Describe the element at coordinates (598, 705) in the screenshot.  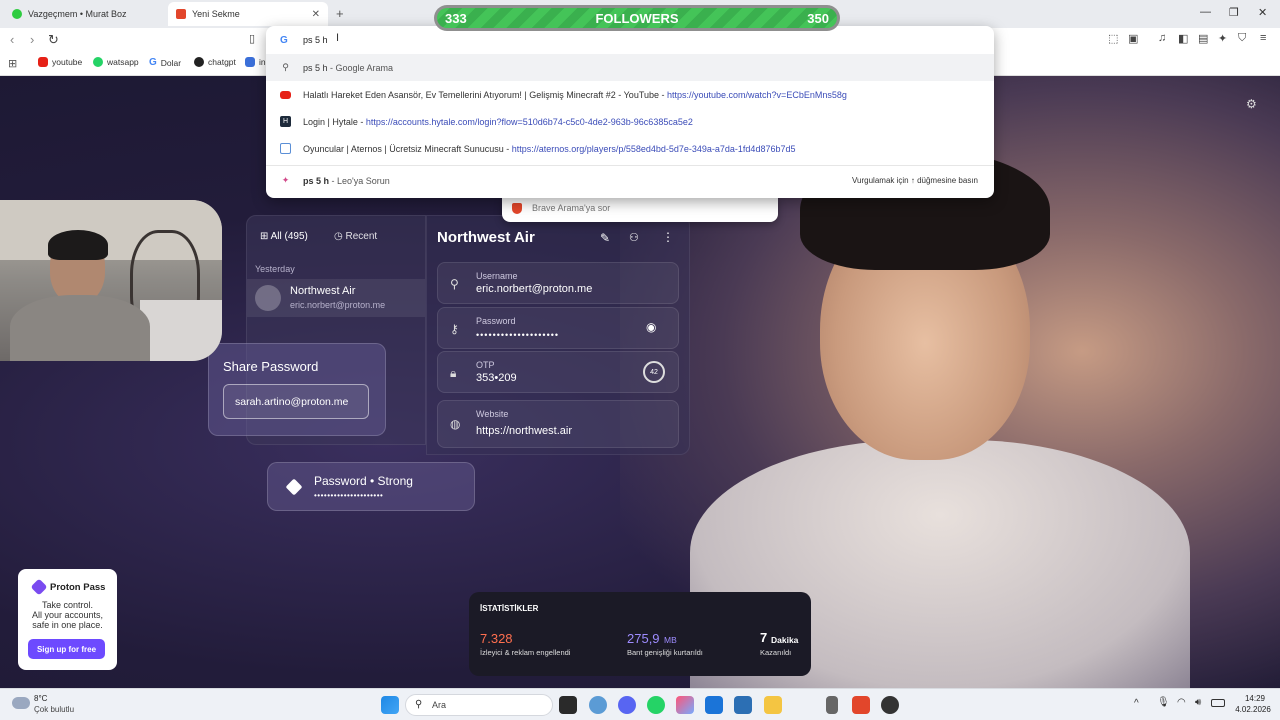
I see `settings-app-icon` at that location.